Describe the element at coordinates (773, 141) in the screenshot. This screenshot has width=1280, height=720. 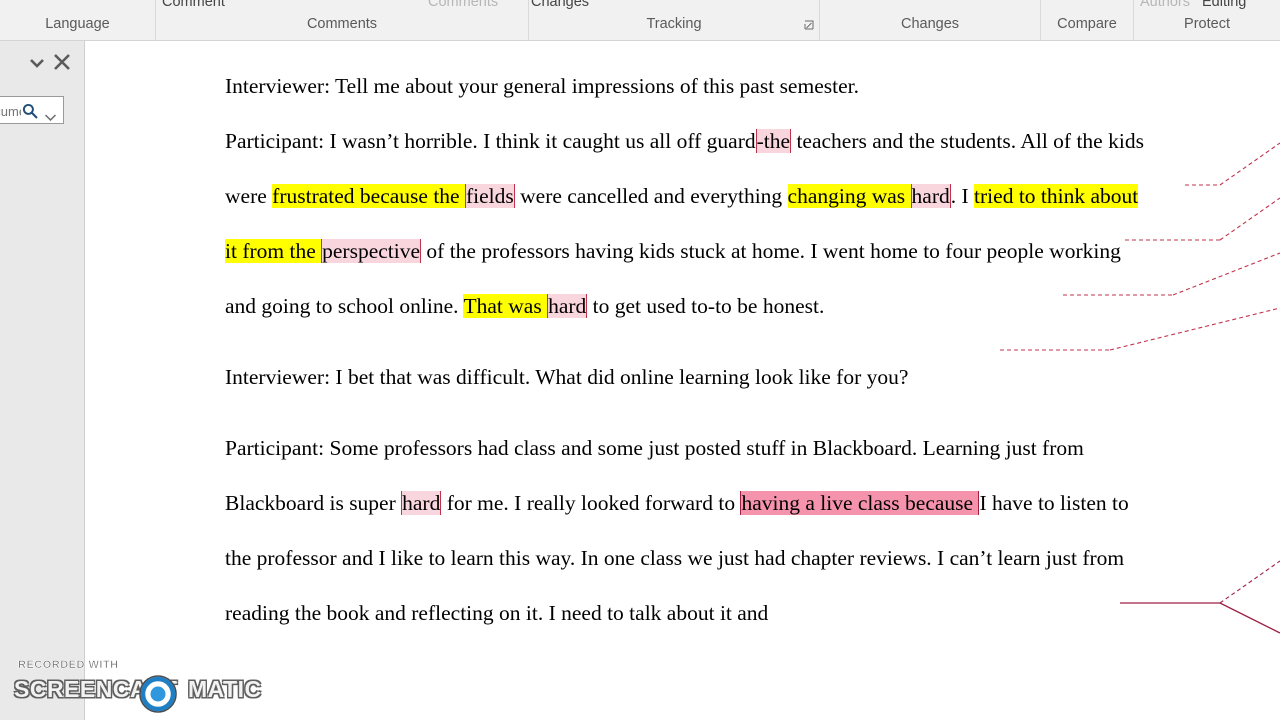
I see `comment-anchor: -the` at that location.